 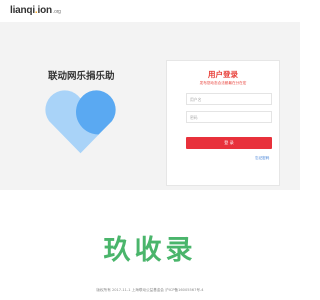 What do you see at coordinates (223, 83) in the screenshot?
I see `login-subtitle: 发布您动态合法都最在分在宏` at bounding box center [223, 83].